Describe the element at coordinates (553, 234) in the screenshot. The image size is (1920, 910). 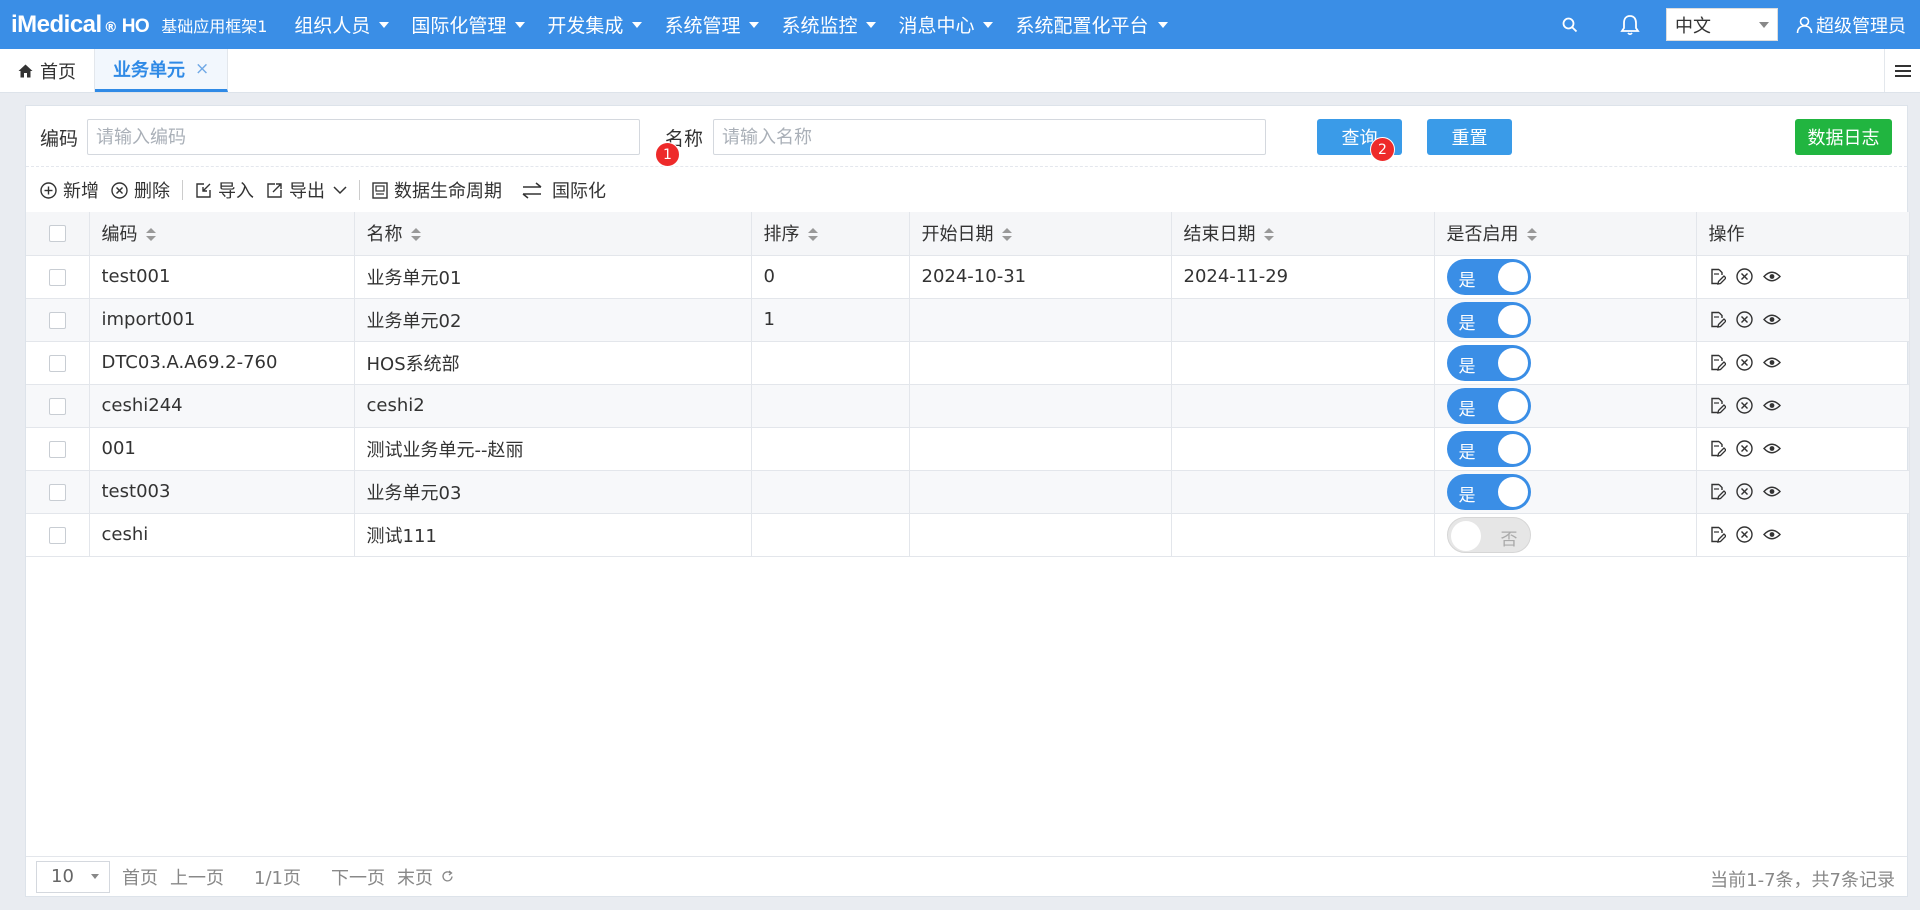
I see `column-header-name: 名称` at that location.